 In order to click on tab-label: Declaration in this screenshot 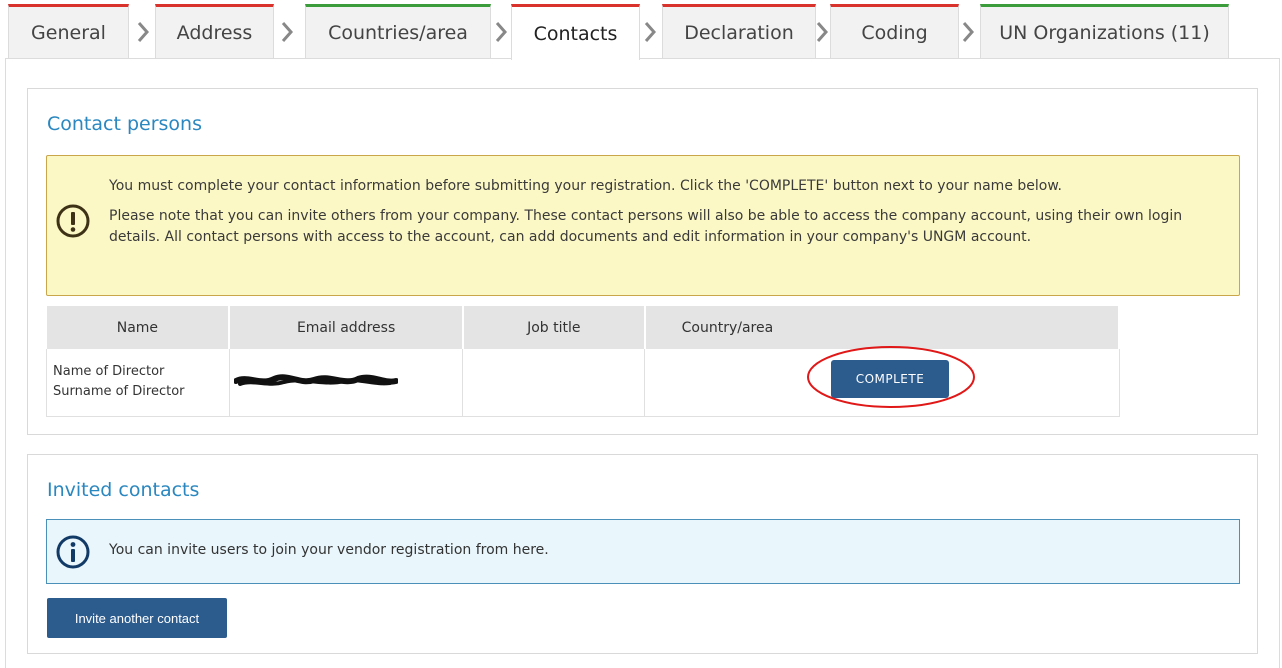, I will do `click(739, 32)`.